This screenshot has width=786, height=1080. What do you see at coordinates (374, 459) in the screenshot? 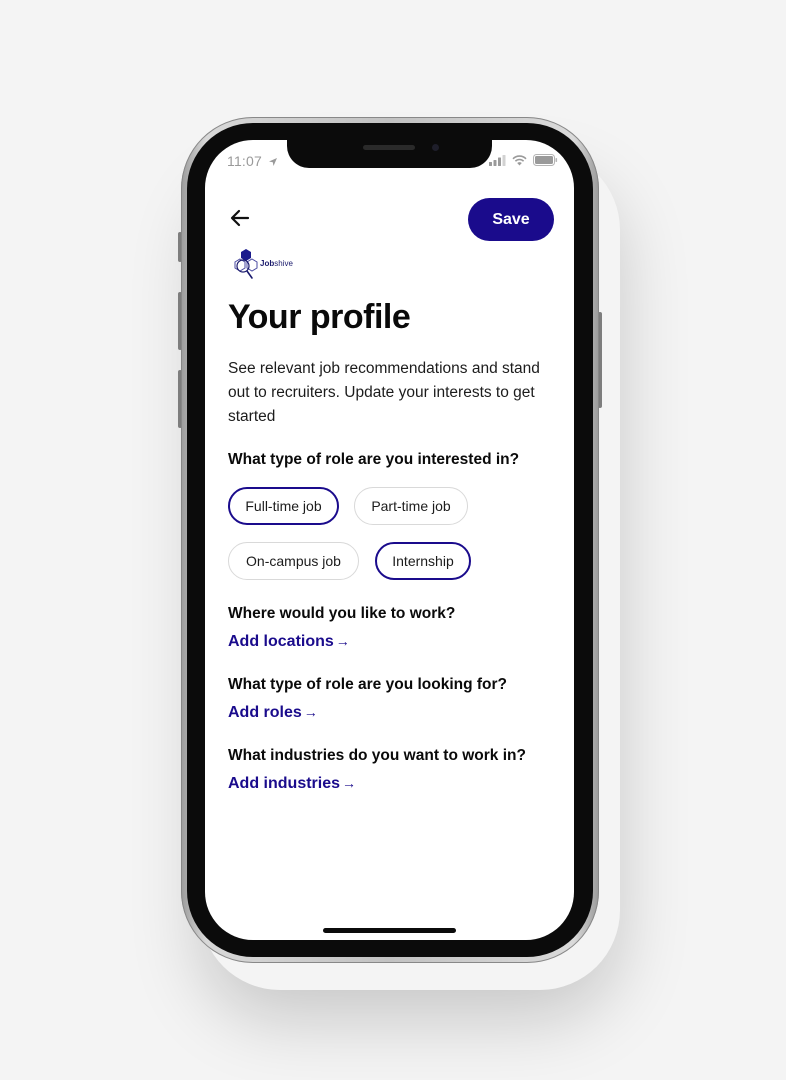
I see `role-interest-question: What type of role are you interested in?` at bounding box center [374, 459].